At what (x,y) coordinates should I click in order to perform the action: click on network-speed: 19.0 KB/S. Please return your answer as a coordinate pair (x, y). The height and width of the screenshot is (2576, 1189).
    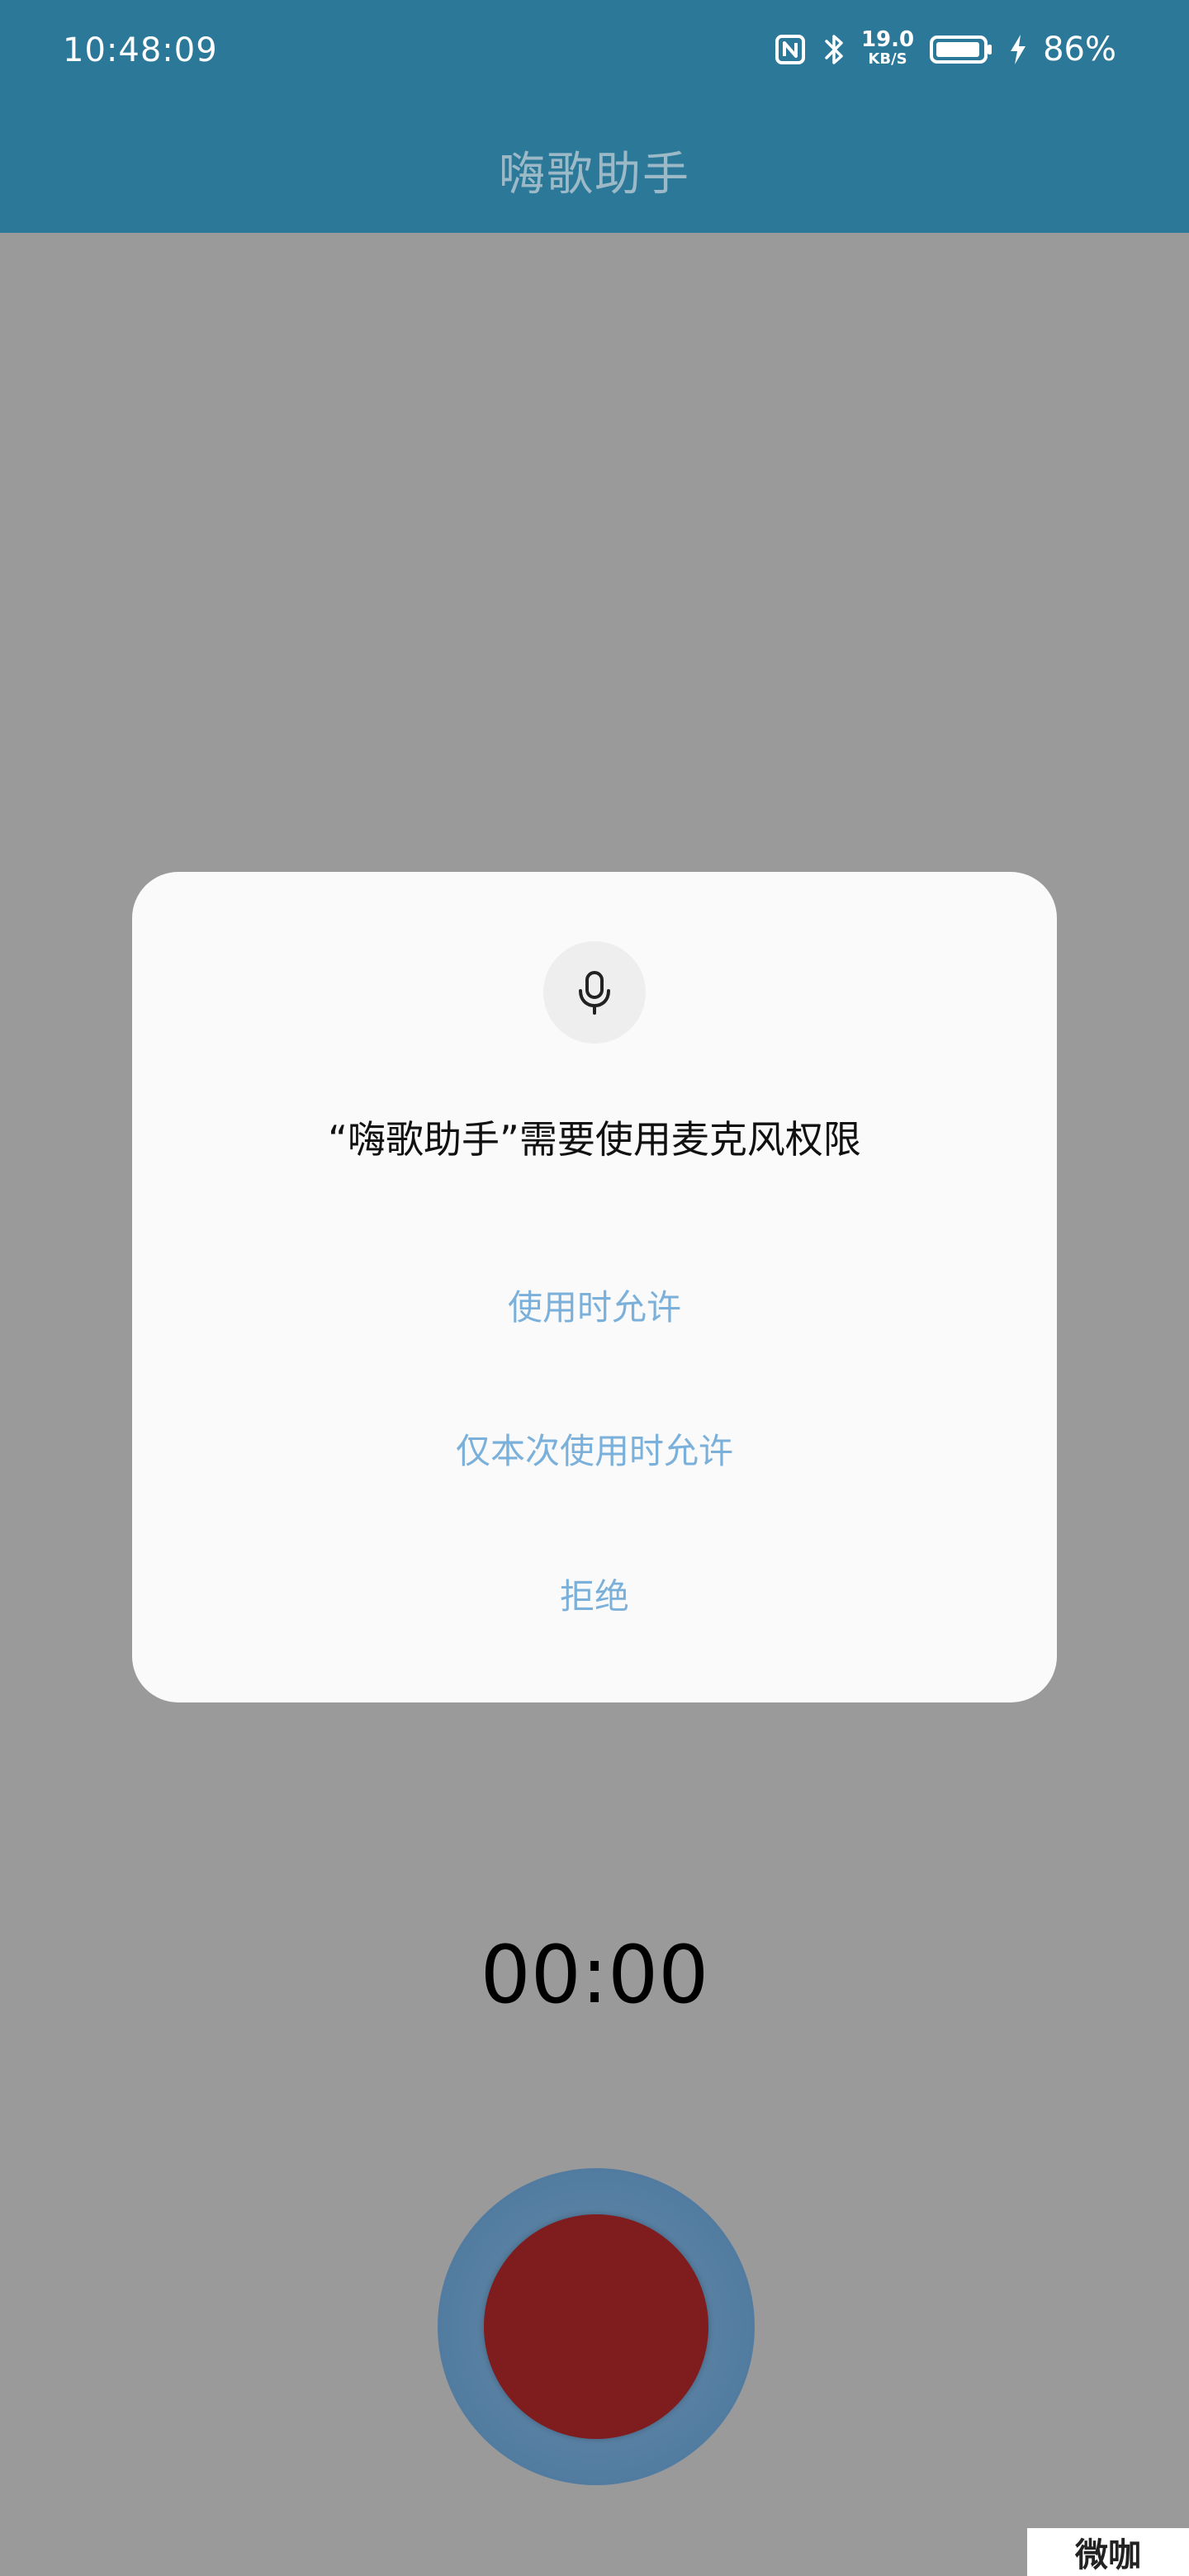
    Looking at the image, I should click on (887, 48).